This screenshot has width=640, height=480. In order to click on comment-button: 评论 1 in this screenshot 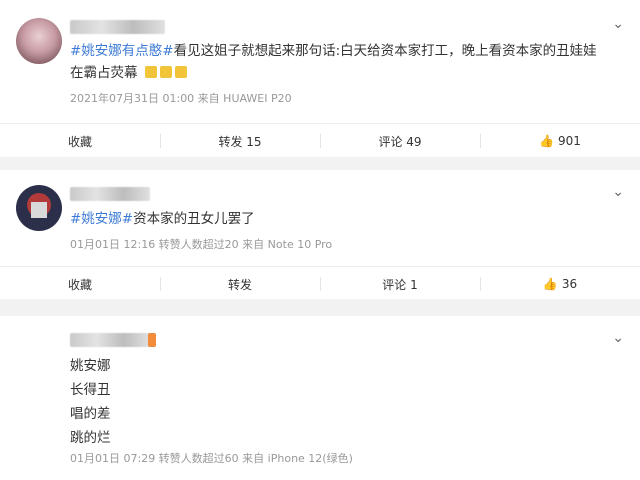, I will do `click(400, 284)`.